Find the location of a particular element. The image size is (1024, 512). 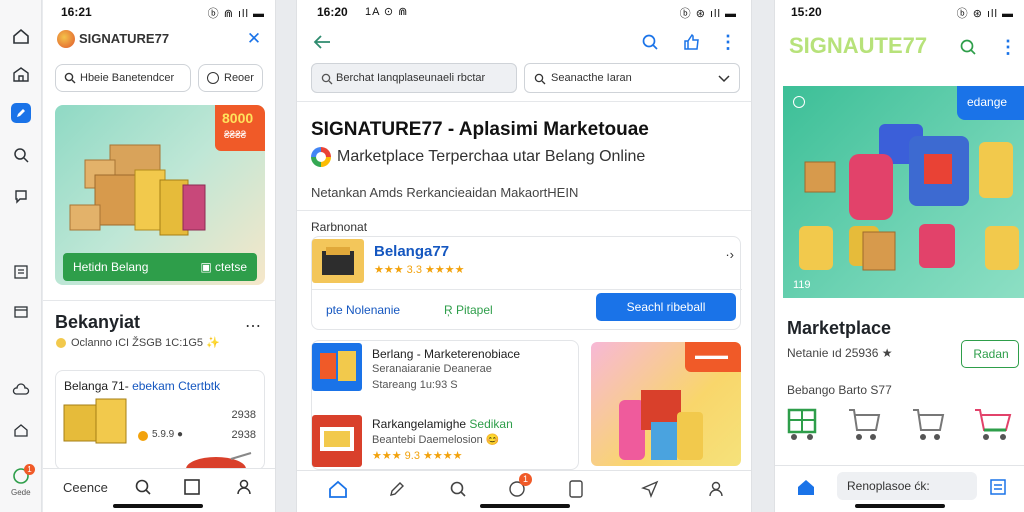

promo-cta-button: Hetidn Belang ▣ ctetse is located at coordinates (160, 267).